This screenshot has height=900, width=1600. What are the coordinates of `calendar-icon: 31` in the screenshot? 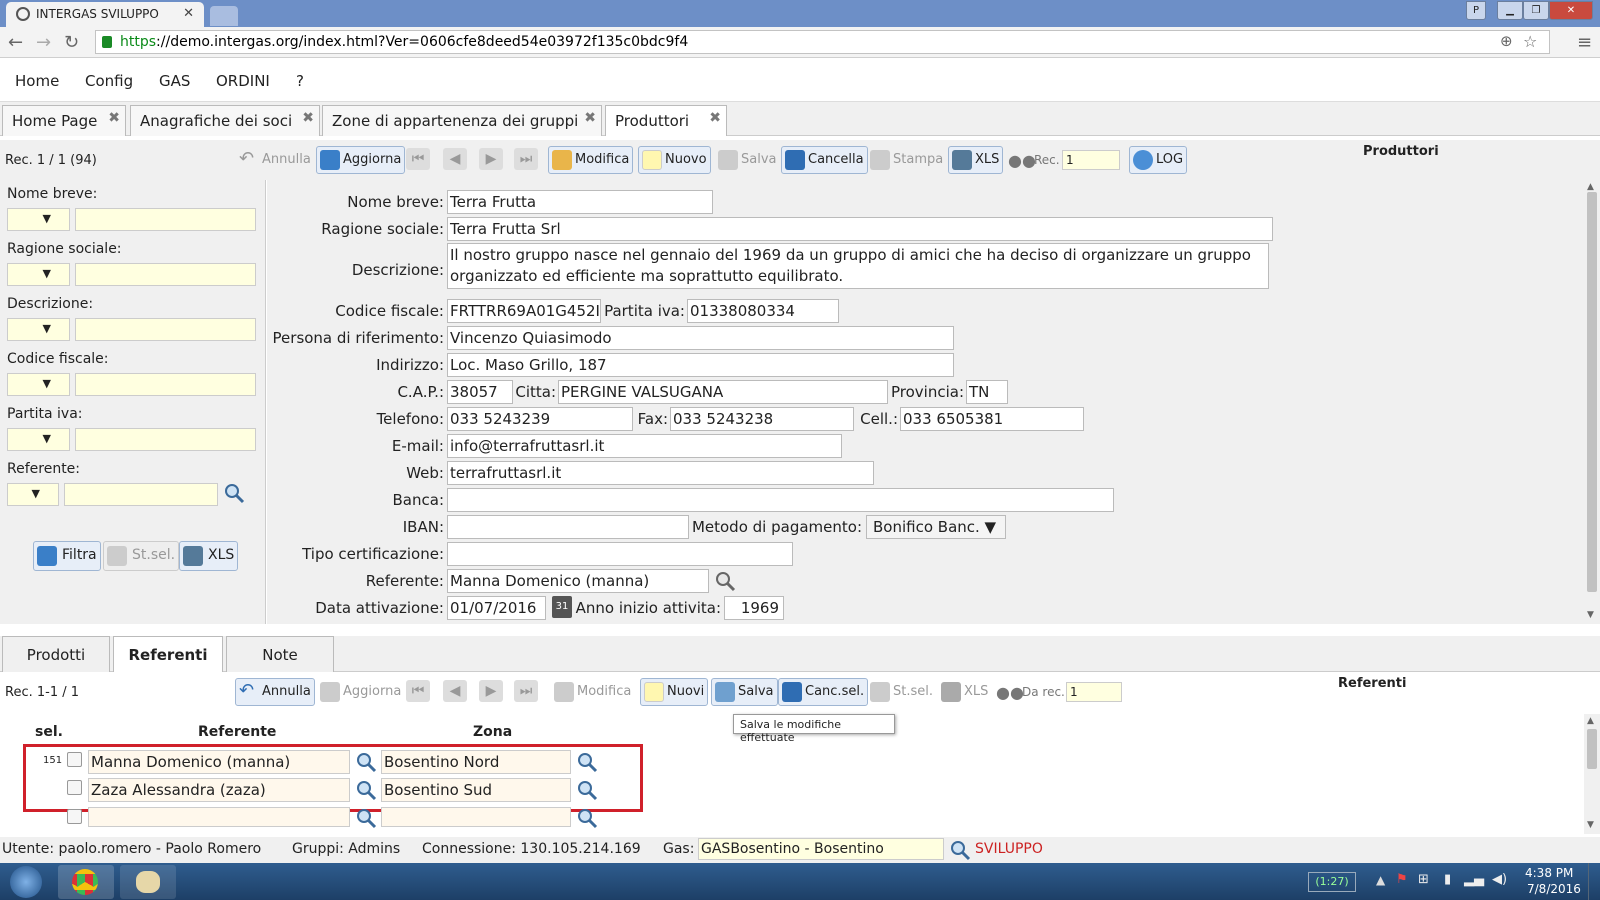 It's located at (562, 607).